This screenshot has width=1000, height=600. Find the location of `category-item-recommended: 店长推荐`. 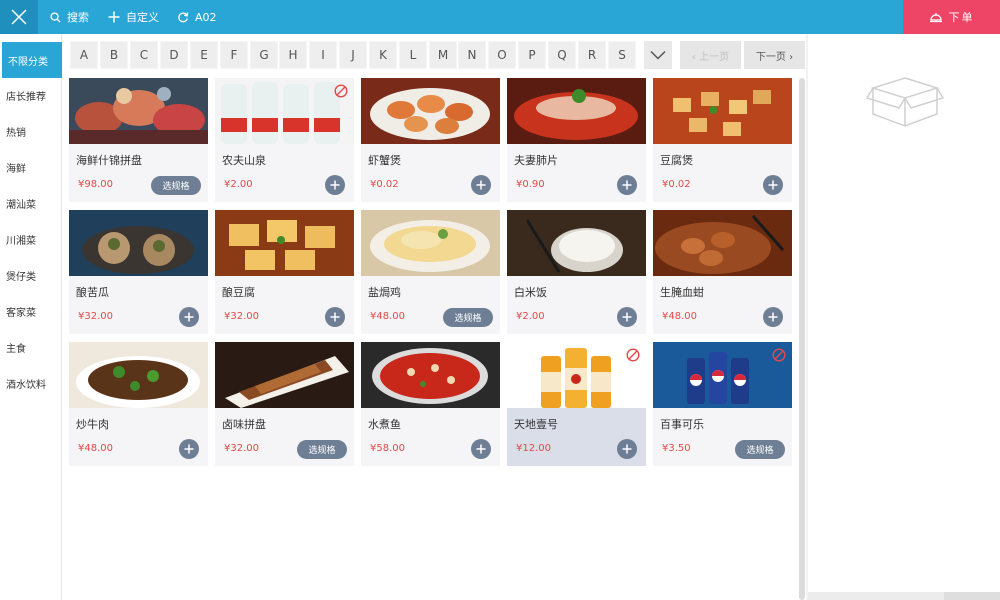

category-item-recommended: 店长推荐 is located at coordinates (31, 95).